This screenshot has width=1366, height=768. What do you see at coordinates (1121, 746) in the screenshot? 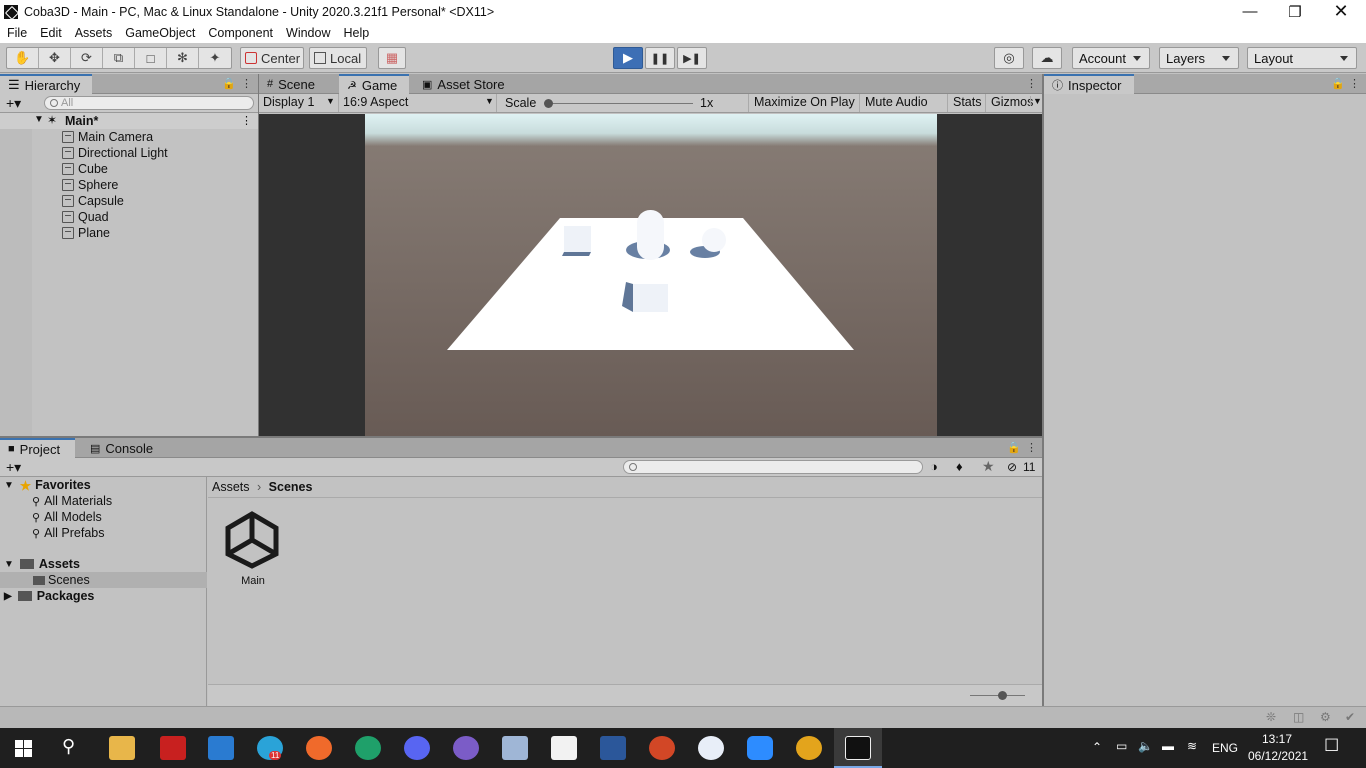
I see `device-icon: ▭` at bounding box center [1121, 746].